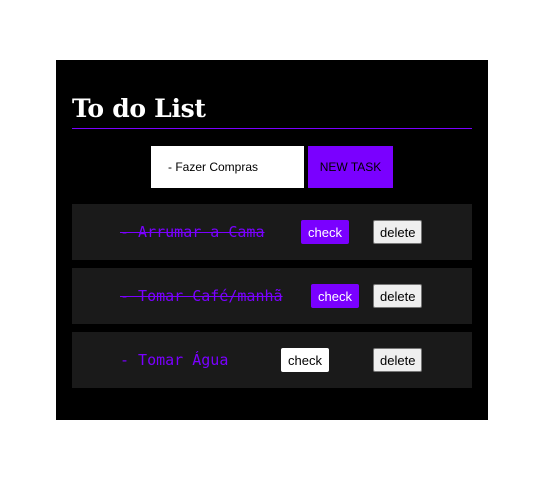  What do you see at coordinates (272, 128) in the screenshot?
I see `title-divider` at bounding box center [272, 128].